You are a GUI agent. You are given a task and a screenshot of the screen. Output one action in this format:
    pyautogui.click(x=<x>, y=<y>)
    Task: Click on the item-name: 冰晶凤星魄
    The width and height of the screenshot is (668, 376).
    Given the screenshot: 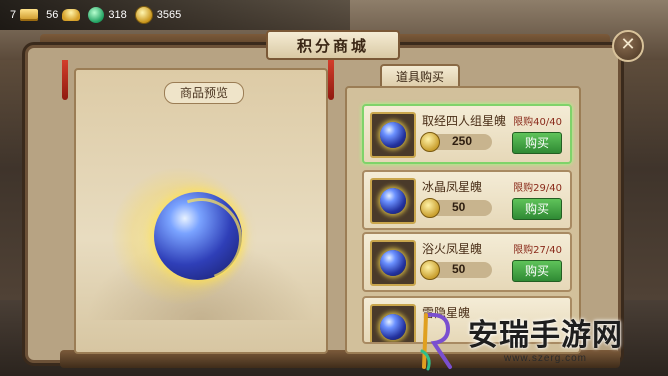 What is the action you would take?
    pyautogui.click(x=452, y=187)
    